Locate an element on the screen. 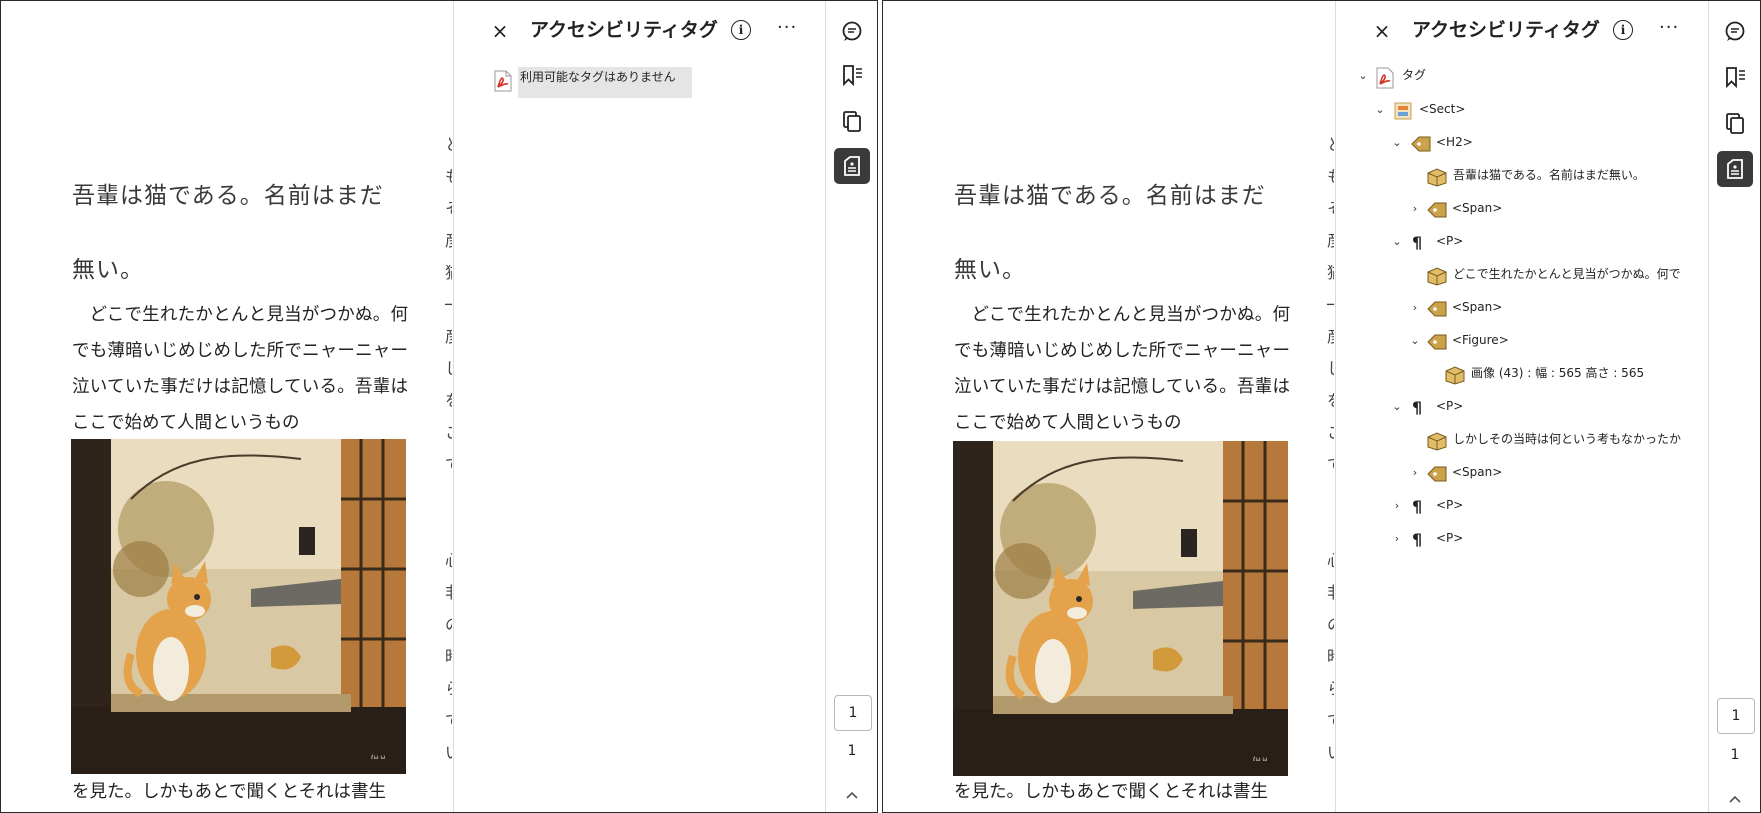 This screenshot has height=813, width=1761. tree-node-content: どこで生れたかとんと見当がつかぬ。何で is located at coordinates (1521, 278).